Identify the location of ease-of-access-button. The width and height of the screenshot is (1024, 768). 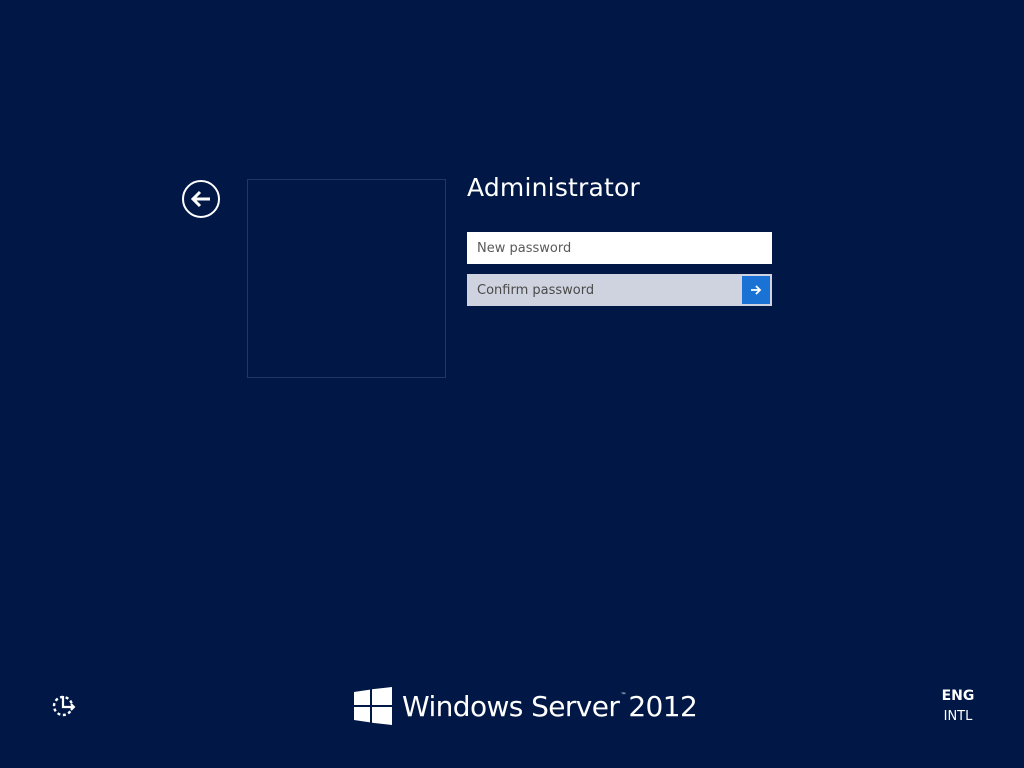
(64, 706).